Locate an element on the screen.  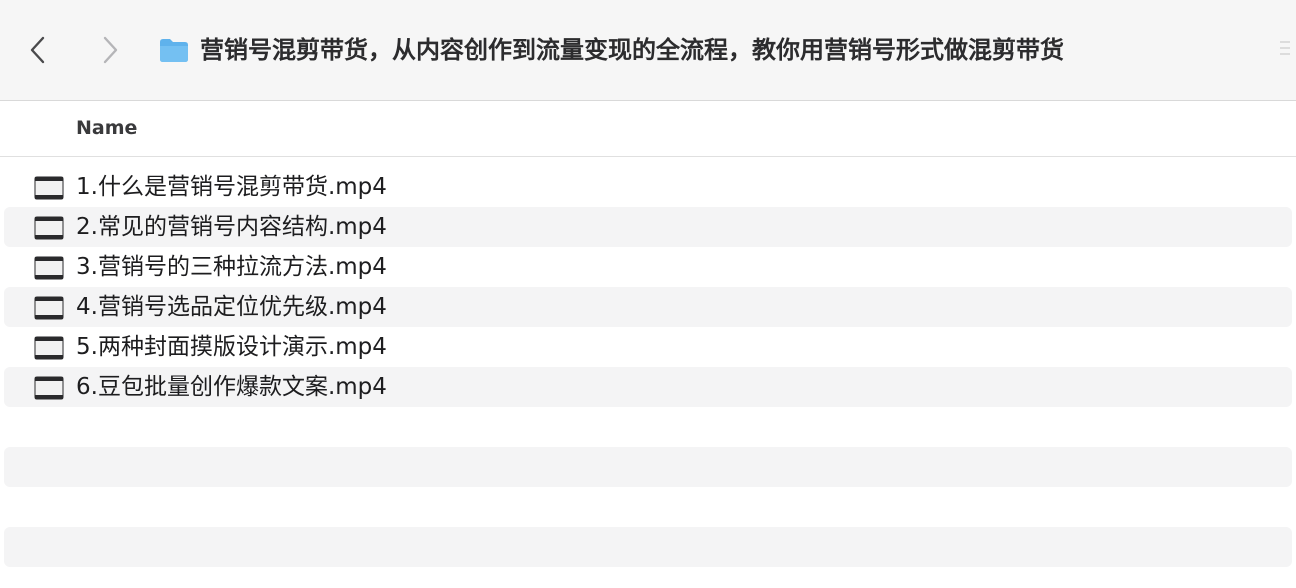
chevron-right-icon is located at coordinates (110, 50).